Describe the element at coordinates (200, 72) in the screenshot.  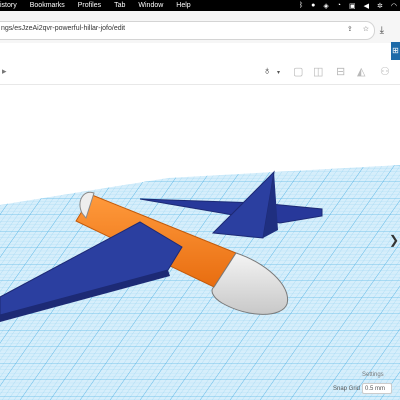
I see `editor-toolbar: ▸ ♁ ▾ ▢ ◫ ⊟ ◭ ⚇` at that location.